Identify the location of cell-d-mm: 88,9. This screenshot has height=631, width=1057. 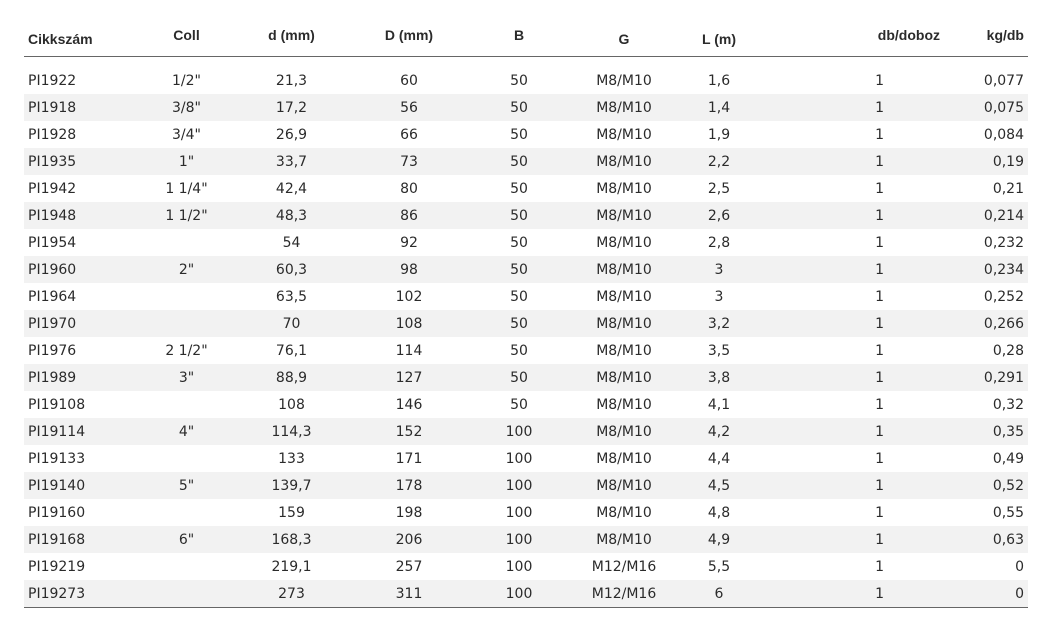
(291, 377).